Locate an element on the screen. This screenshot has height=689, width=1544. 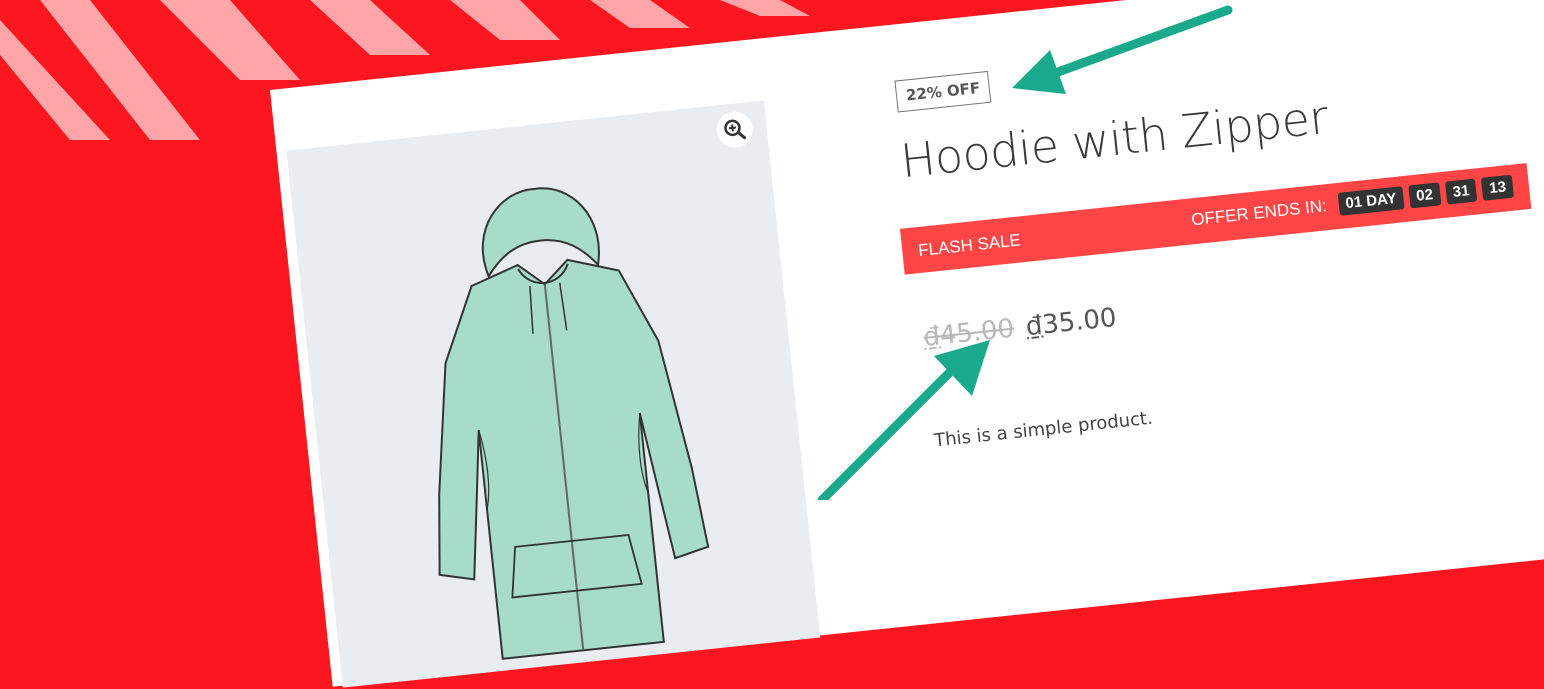
zoom-button is located at coordinates (734, 129).